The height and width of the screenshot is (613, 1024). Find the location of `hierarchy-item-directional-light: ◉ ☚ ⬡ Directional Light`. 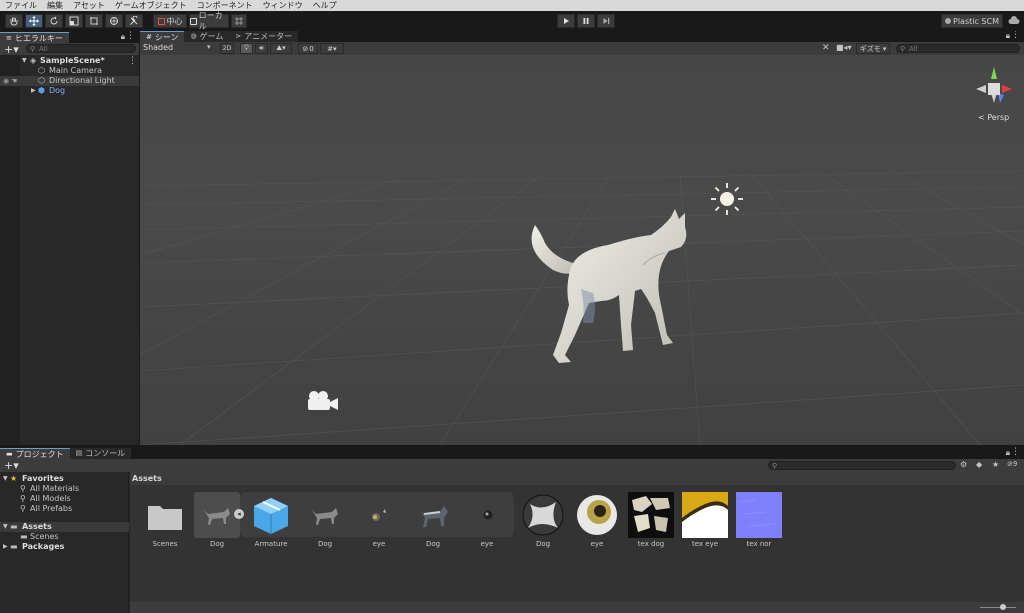

hierarchy-item-directional-light: ◉ ☚ ⬡ Directional Light is located at coordinates (69, 81).